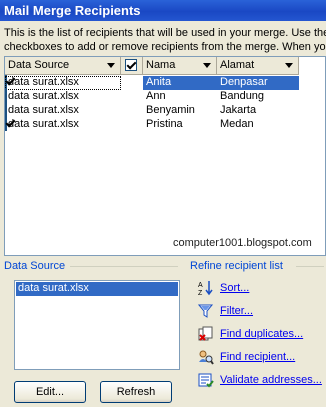 Image resolution: width=326 pixels, height=407 pixels. I want to click on row-nama: Pristina, so click(164, 124).